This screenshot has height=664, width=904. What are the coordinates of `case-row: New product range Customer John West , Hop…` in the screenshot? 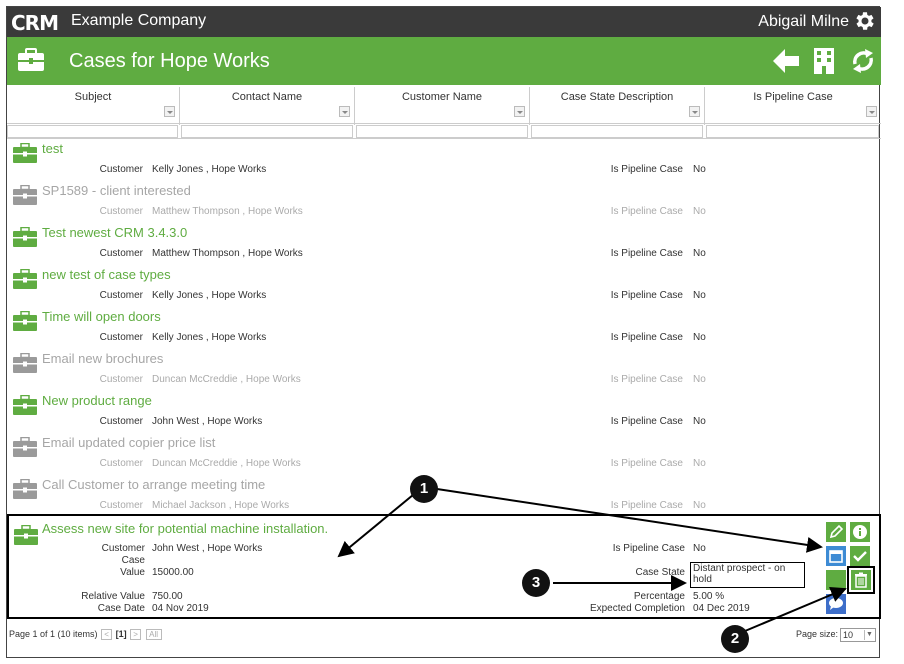 It's located at (444, 414).